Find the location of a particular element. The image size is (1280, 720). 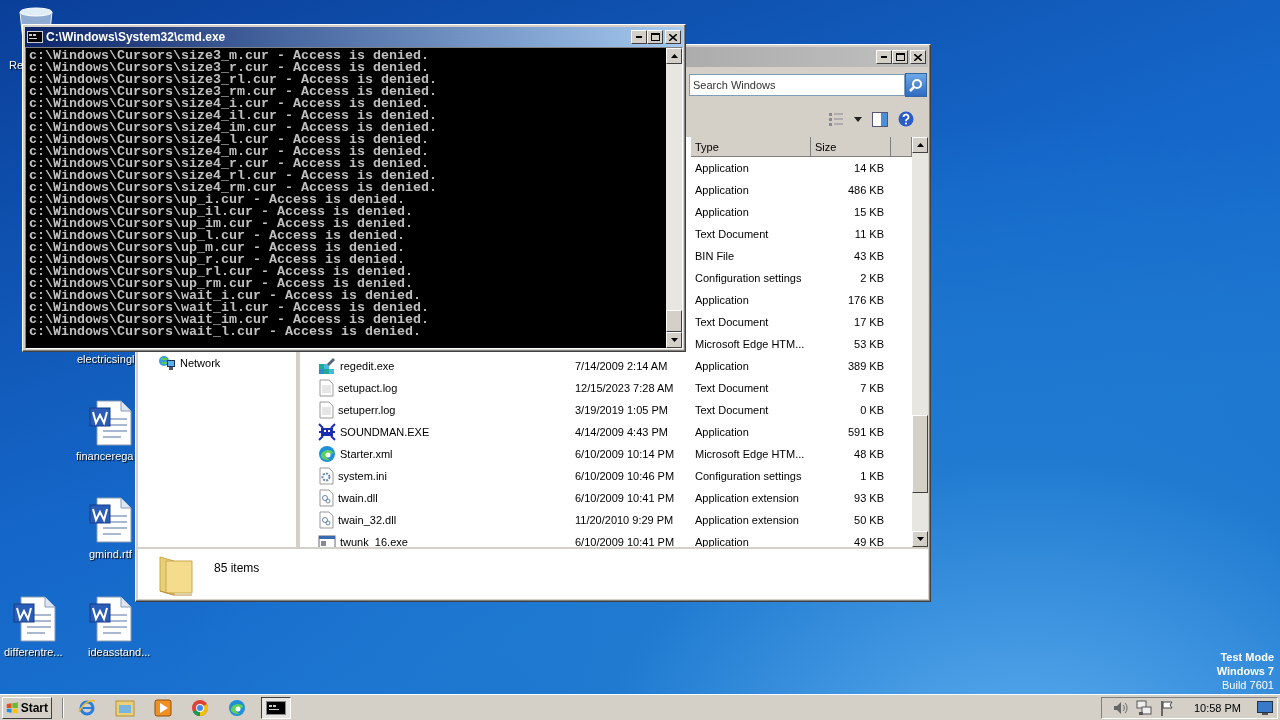

file-date: 3/19/2019 1:05 PM is located at coordinates (621, 410).